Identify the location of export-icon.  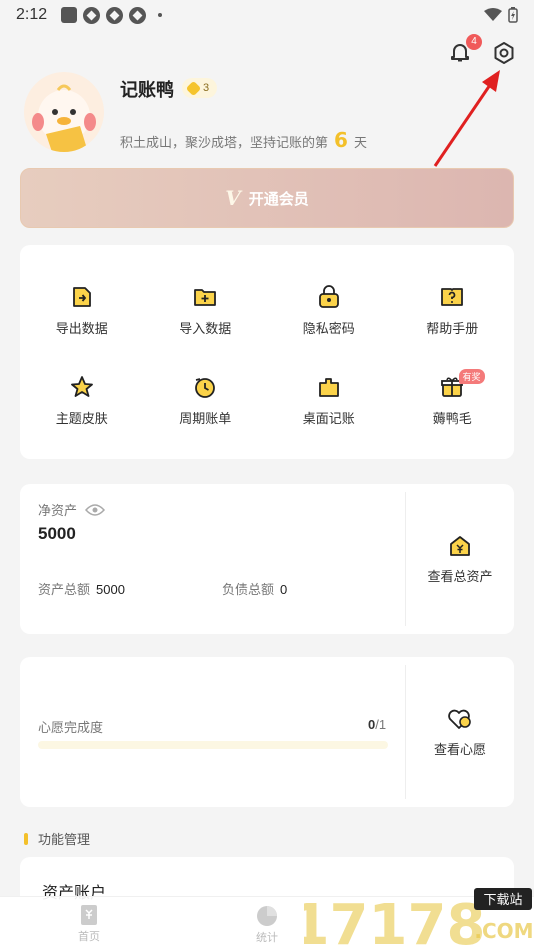
(81, 296).